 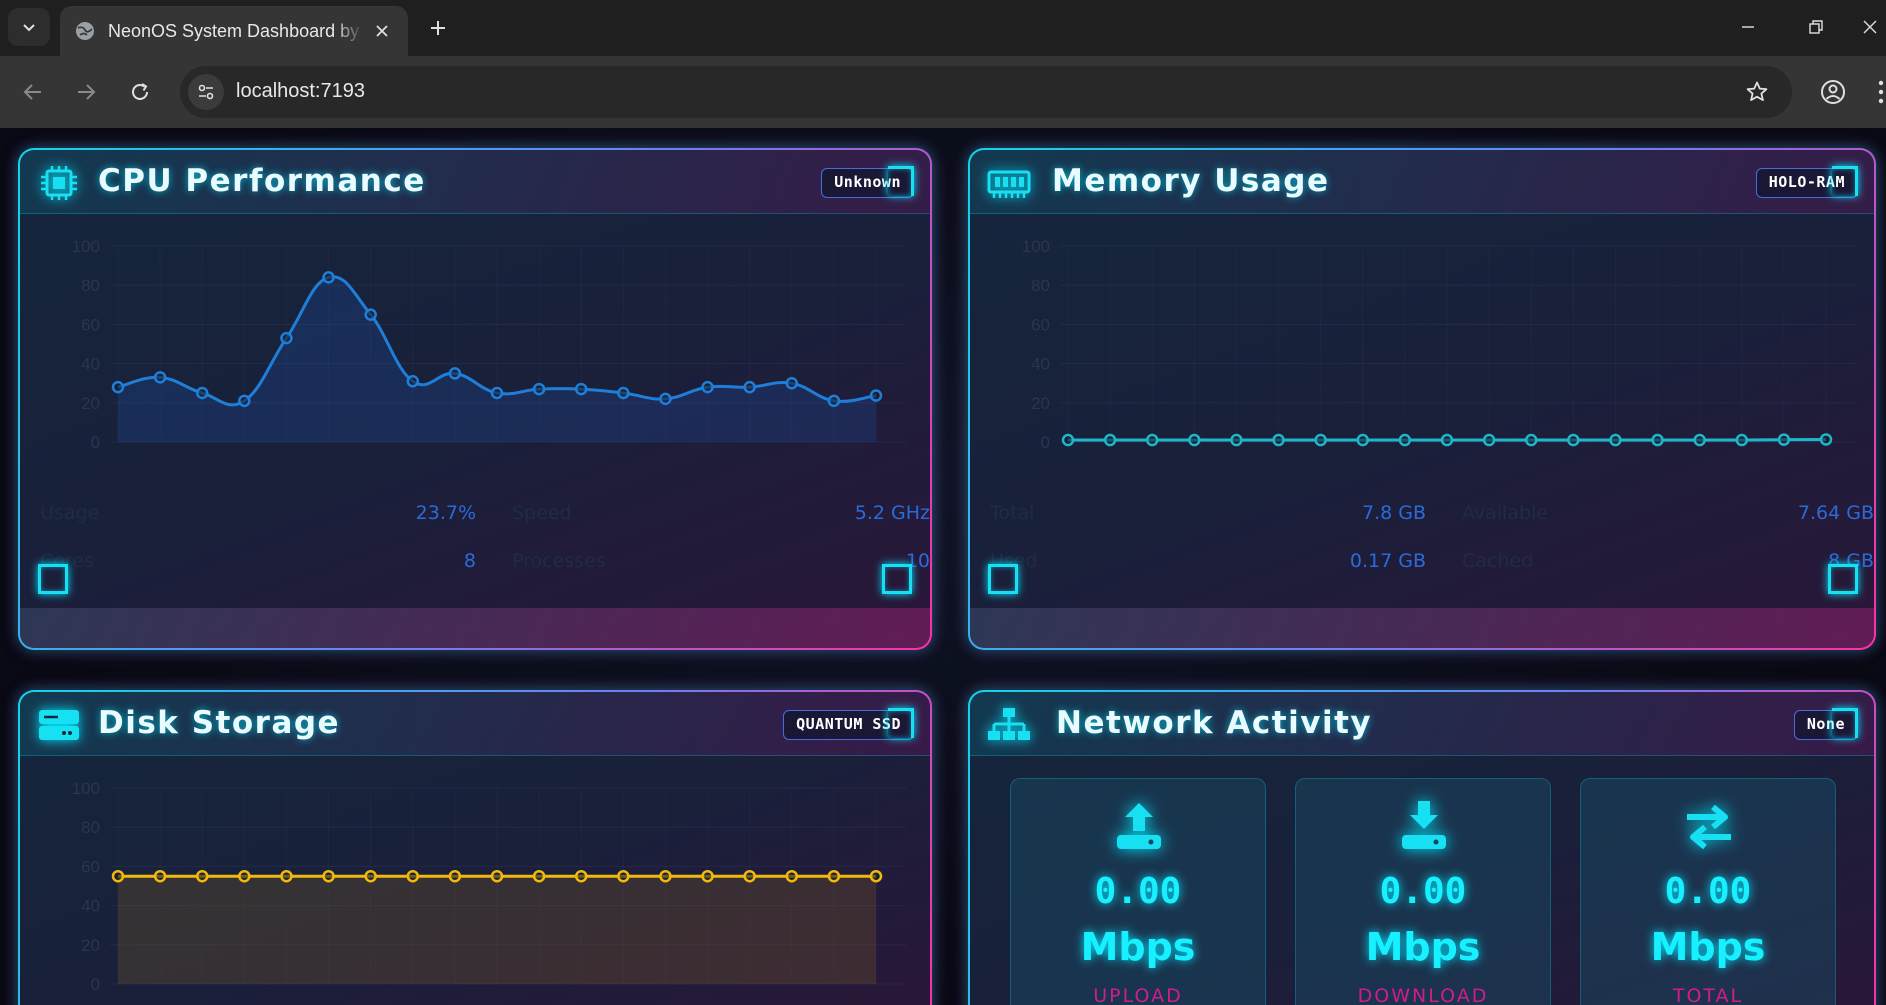 What do you see at coordinates (475, 182) in the screenshot?
I see `cpu-card-header: CPU Performance Unknown` at bounding box center [475, 182].